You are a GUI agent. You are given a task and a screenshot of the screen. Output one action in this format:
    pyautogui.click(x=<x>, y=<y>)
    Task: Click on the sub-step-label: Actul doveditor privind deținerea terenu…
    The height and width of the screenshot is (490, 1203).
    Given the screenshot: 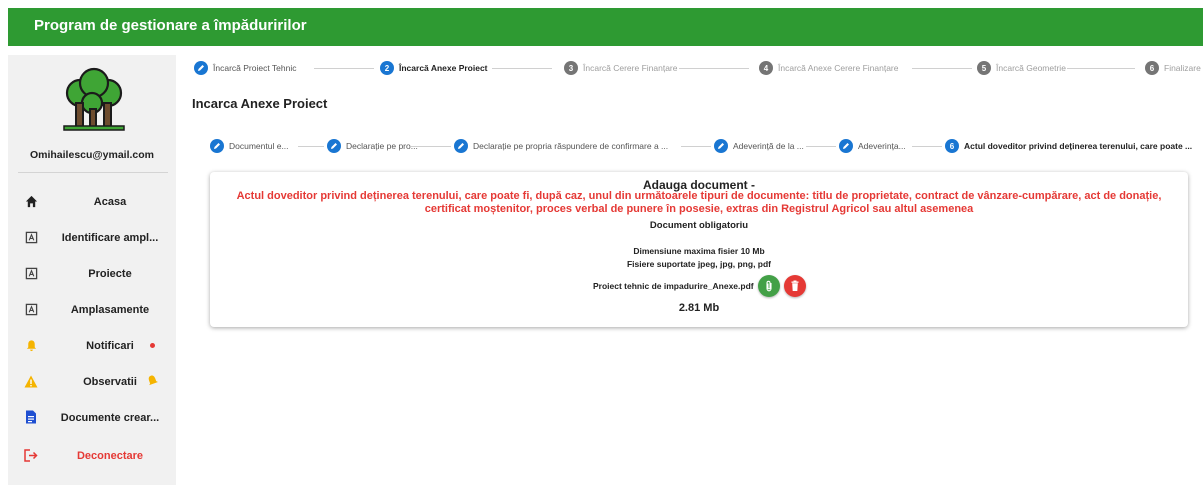 What is the action you would take?
    pyautogui.click(x=1078, y=146)
    